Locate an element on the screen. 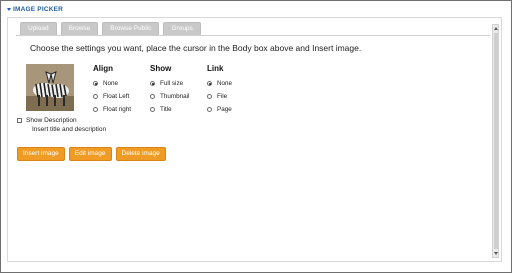 The image size is (512, 273). link-option-page: Page is located at coordinates (219, 109).